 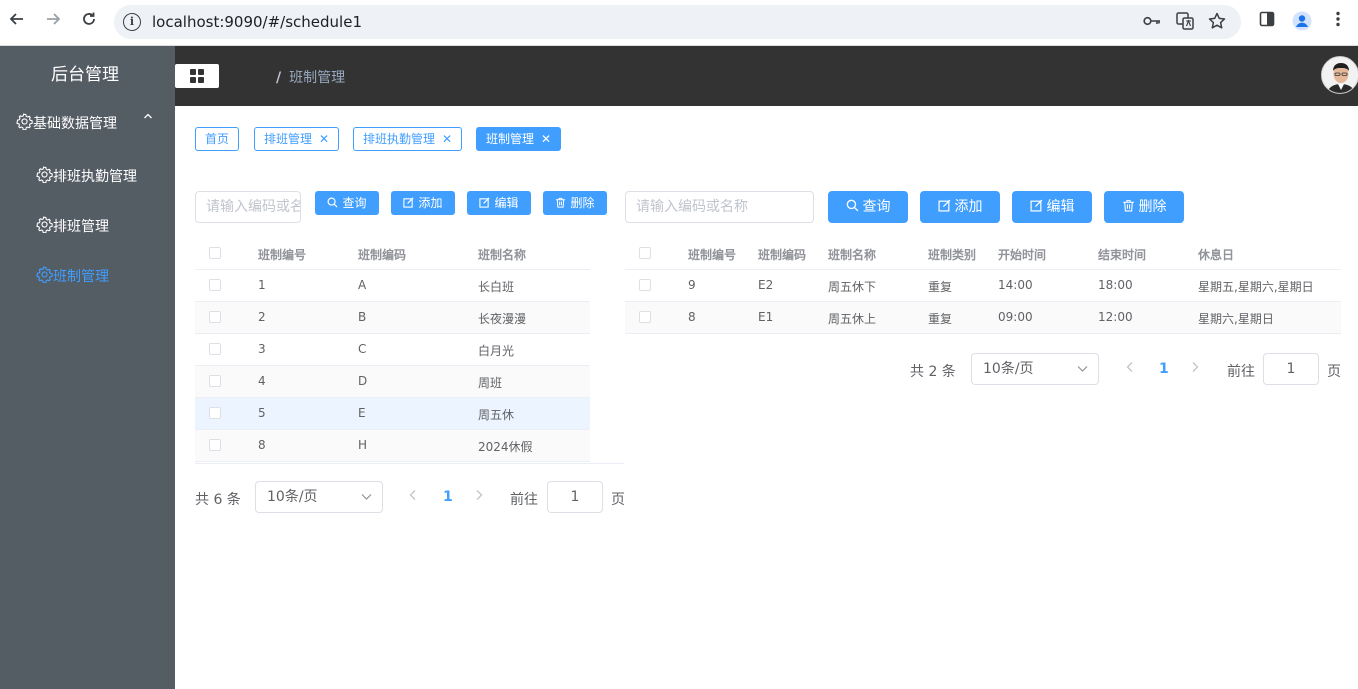 What do you see at coordinates (87, 367) in the screenshot?
I see `sidebar: 后台管理 基础数据管理 排班执勤管理 排班管理 班制管理` at bounding box center [87, 367].